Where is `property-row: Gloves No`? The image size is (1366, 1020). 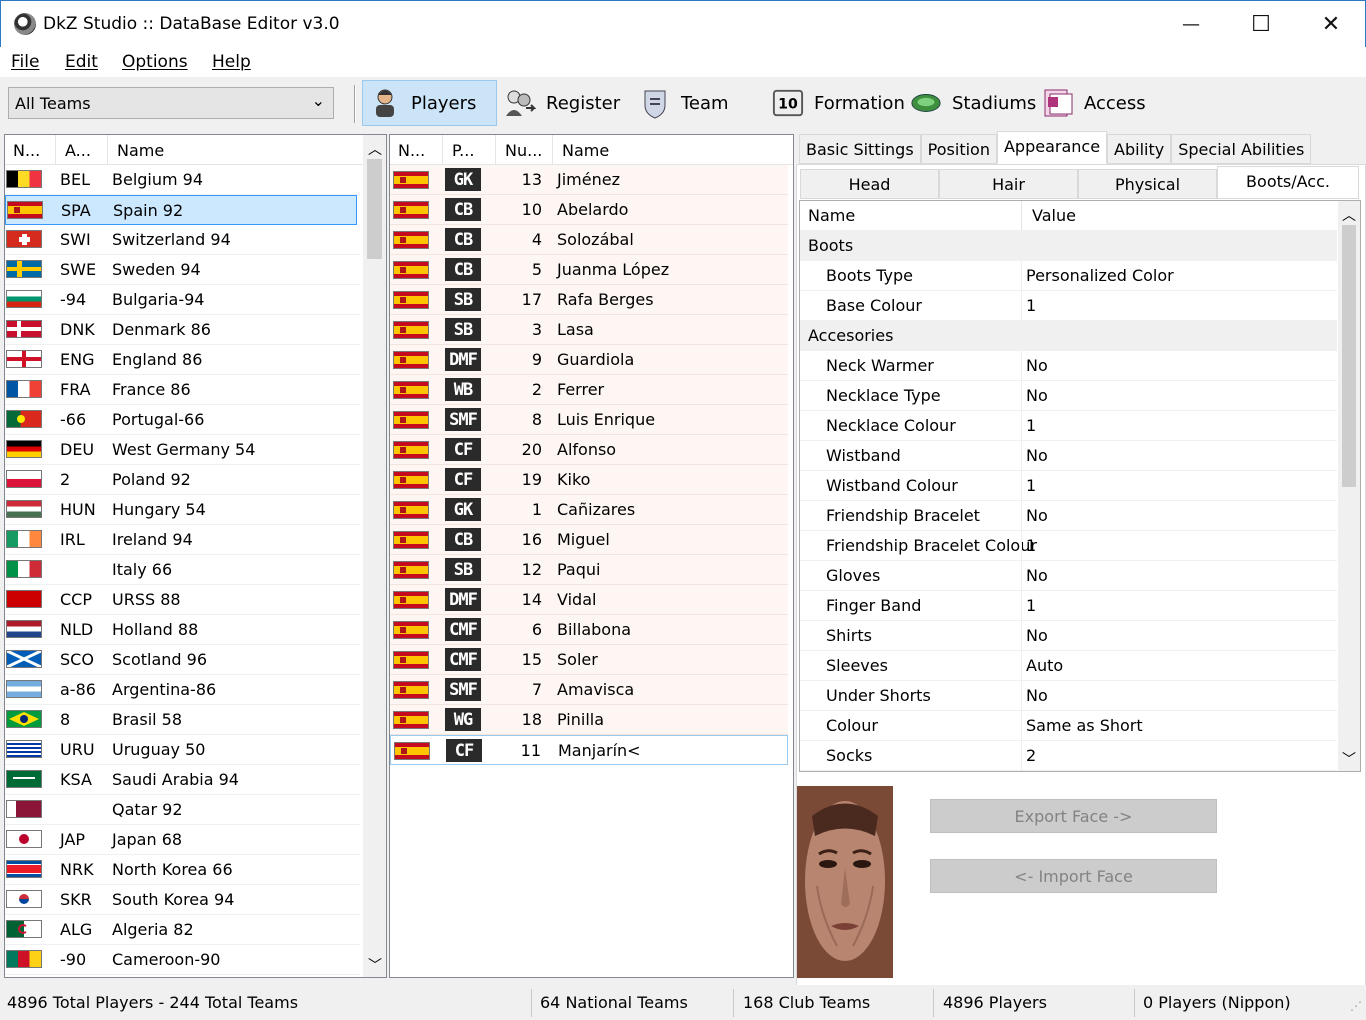
property-row: Gloves No is located at coordinates (1068, 576).